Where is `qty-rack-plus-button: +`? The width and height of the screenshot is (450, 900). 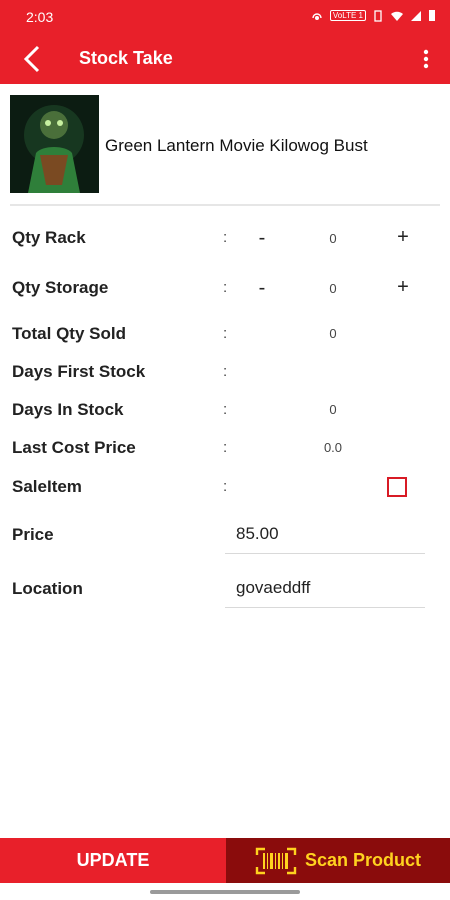 qty-rack-plus-button: + is located at coordinates (403, 237).